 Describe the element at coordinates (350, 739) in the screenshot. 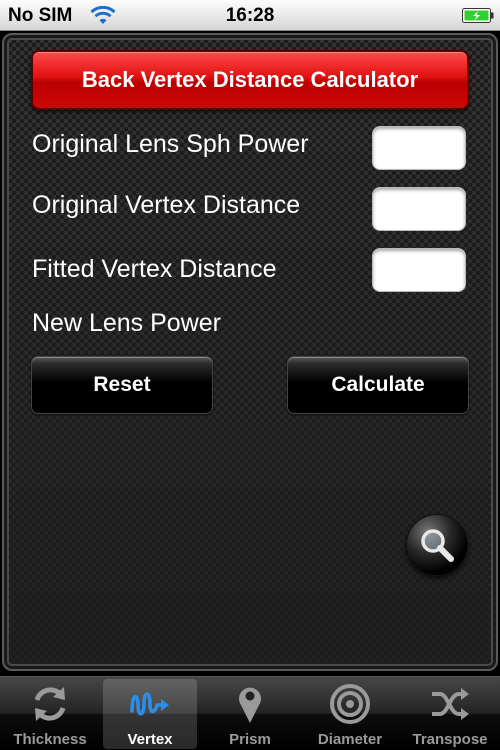

I see `tab-diameter-label: Diameter` at that location.